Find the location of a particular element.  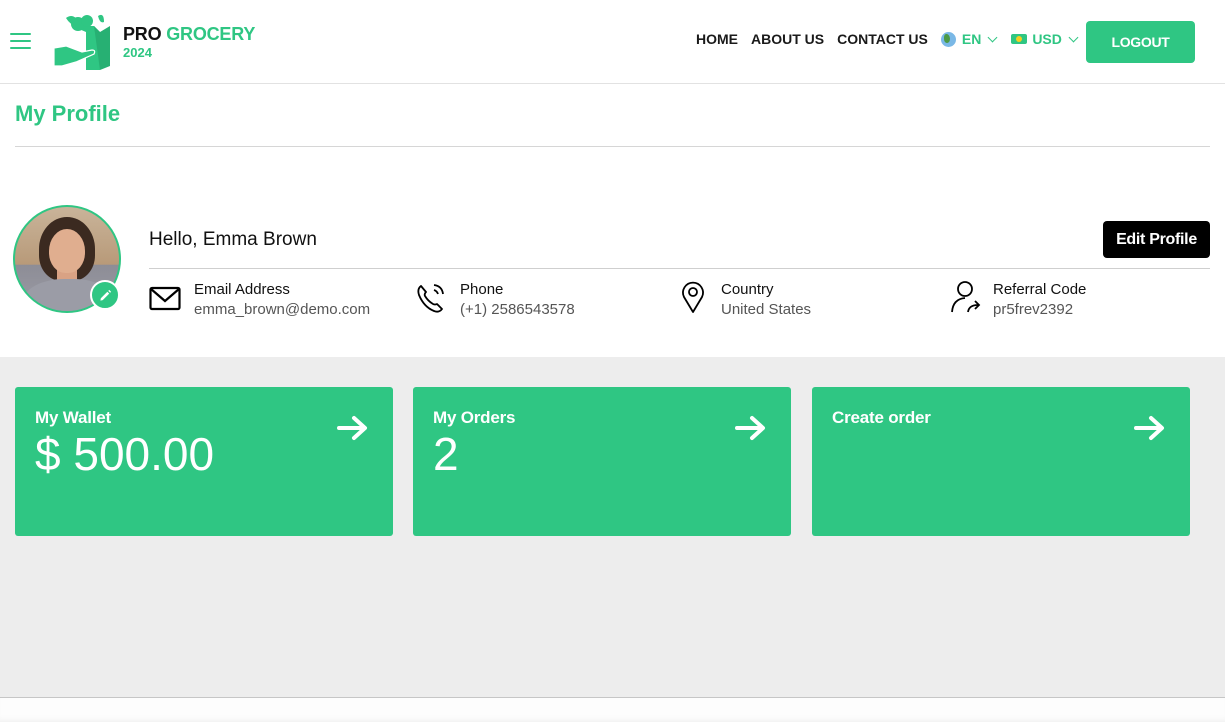

info-country: Country United States is located at coordinates (743, 300).